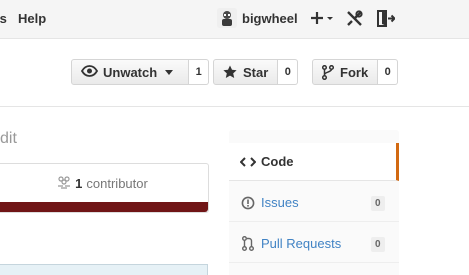  Describe the element at coordinates (323, 18) in the screenshot. I see `create-new-icon` at that location.